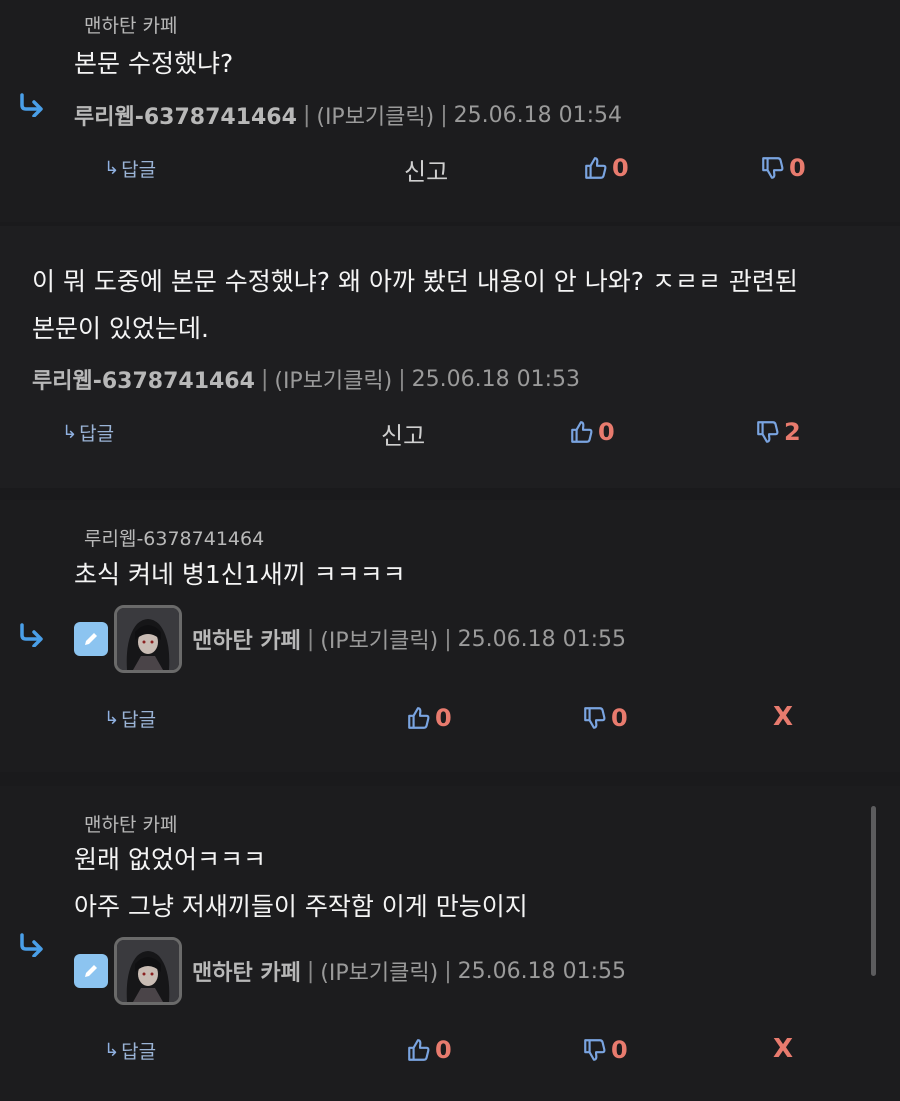 Image resolution: width=900 pixels, height=1101 pixels. I want to click on comment-content: 본문 수정했냐?, so click(153, 63).